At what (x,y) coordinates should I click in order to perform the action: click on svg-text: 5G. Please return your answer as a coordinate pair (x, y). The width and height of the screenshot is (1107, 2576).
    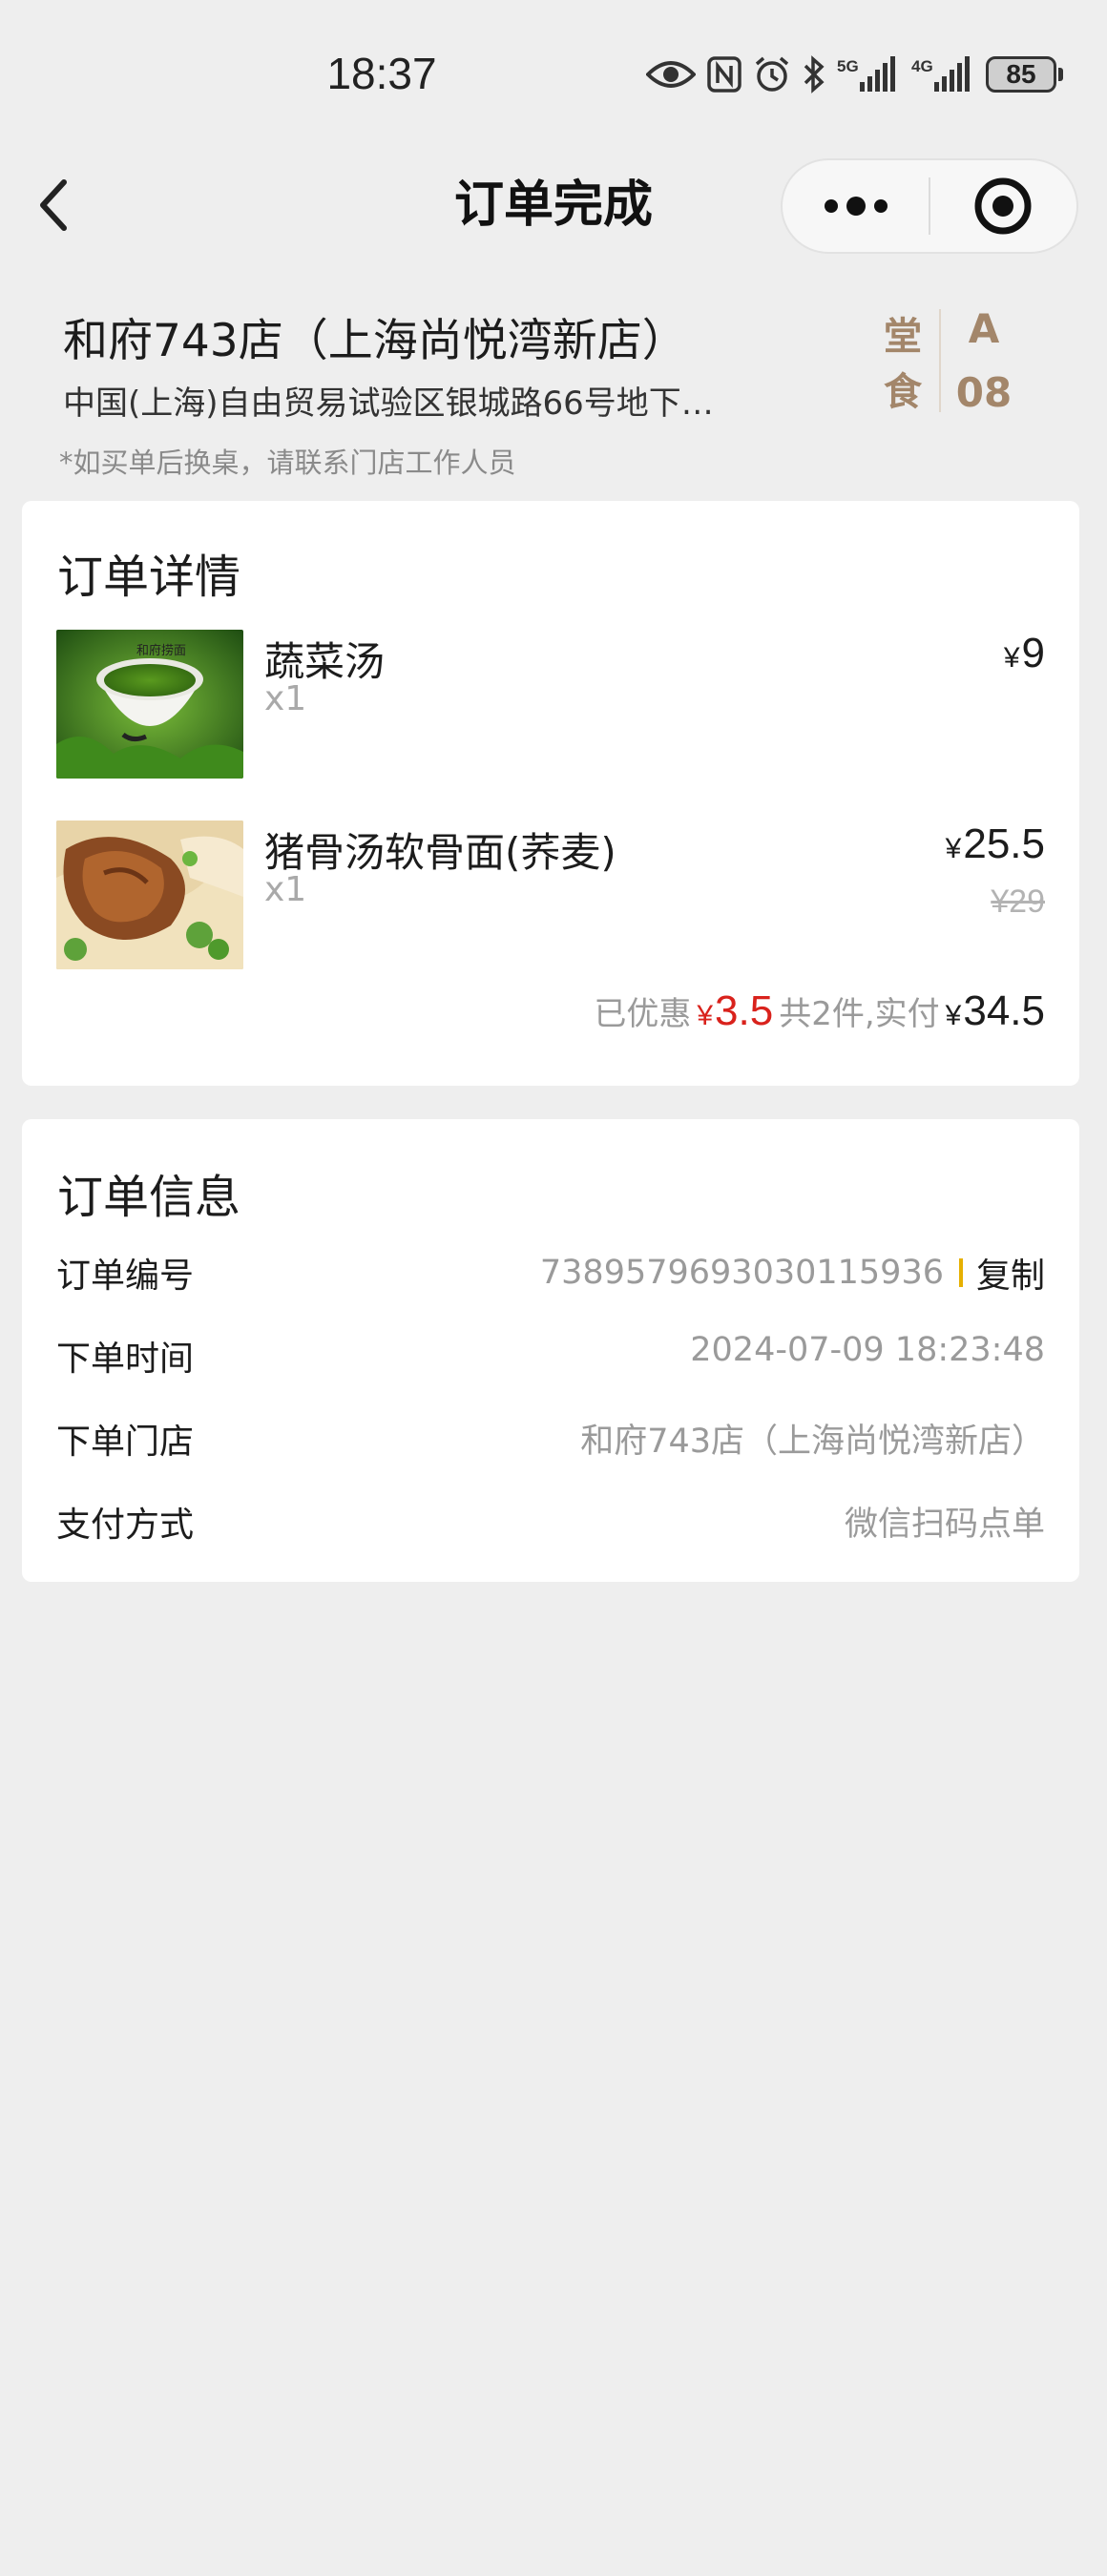
    Looking at the image, I should click on (848, 66).